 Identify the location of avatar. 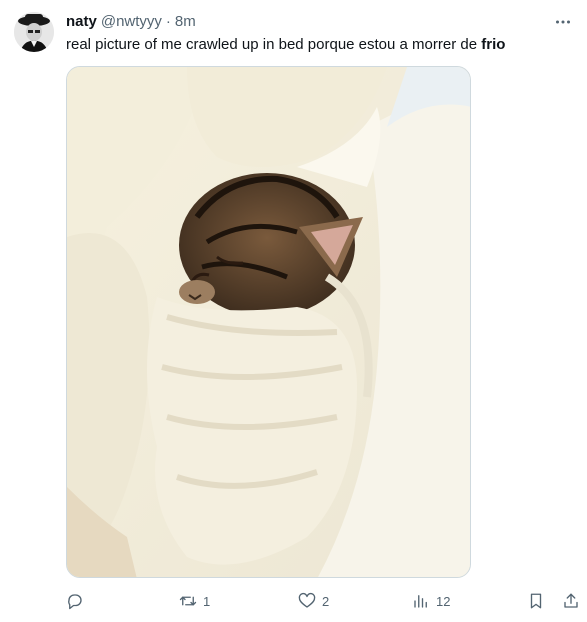
(34, 32).